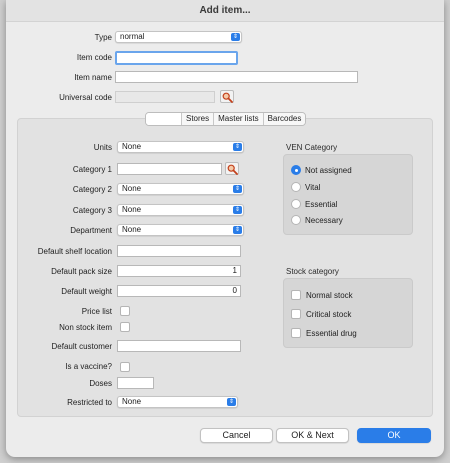  Describe the element at coordinates (81, 346) in the screenshot. I see `default-customer-label: Default customer` at that location.